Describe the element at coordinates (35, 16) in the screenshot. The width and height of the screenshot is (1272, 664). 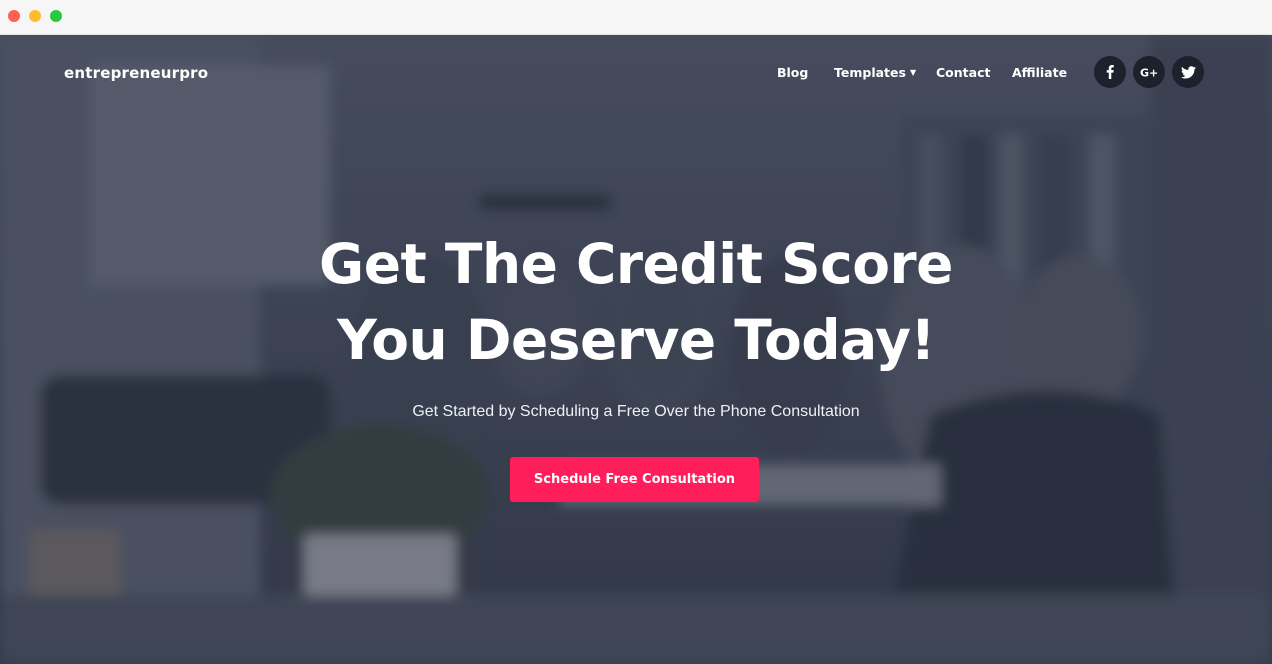
I see `window-minimize-button` at that location.